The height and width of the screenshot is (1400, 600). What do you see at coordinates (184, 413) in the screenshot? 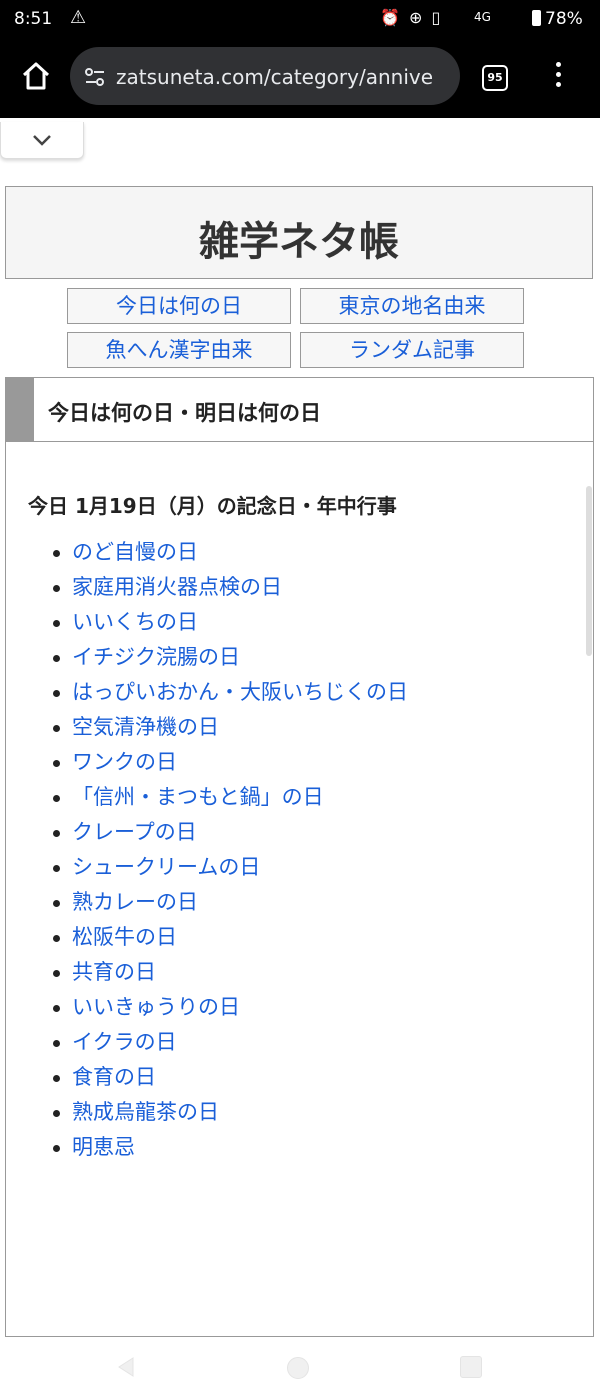
I see `section-title: 今日は何の日・明日は何の日` at bounding box center [184, 413].